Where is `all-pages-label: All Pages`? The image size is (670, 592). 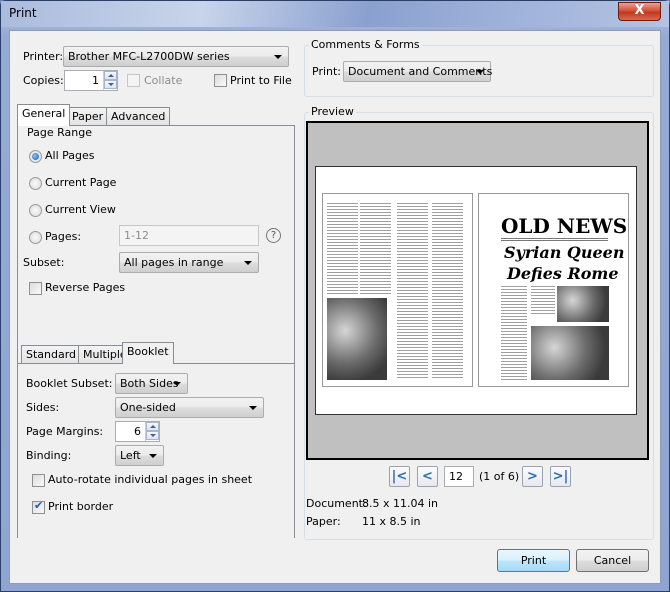
all-pages-label: All Pages is located at coordinates (70, 155).